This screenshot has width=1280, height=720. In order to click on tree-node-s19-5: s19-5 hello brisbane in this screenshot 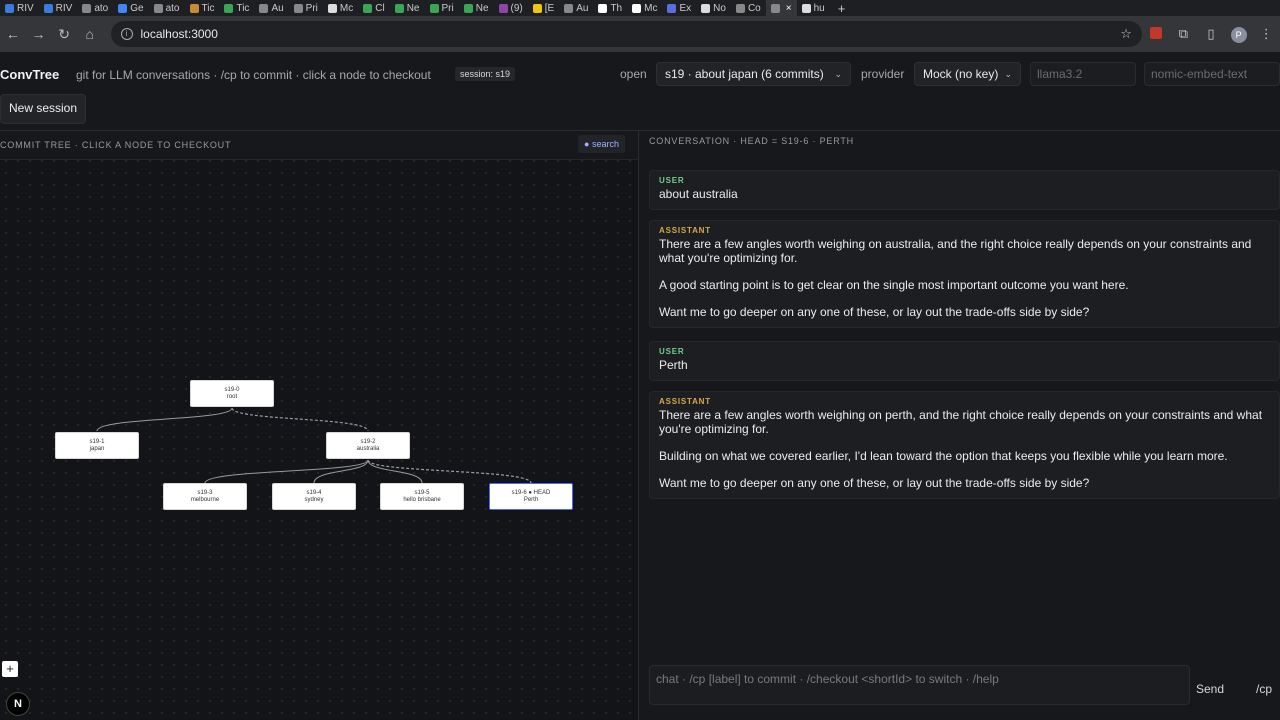, I will do `click(422, 496)`.